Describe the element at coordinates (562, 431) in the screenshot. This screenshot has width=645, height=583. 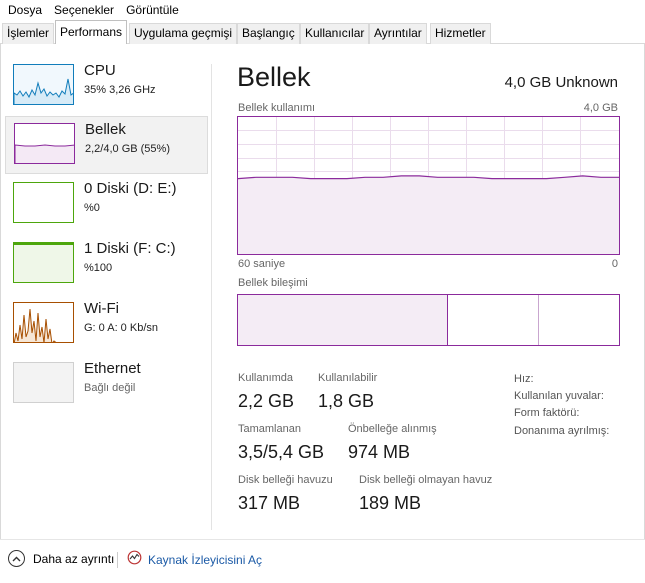
I see `hardware-reserved-label: Donanıma ayrılmış:` at that location.